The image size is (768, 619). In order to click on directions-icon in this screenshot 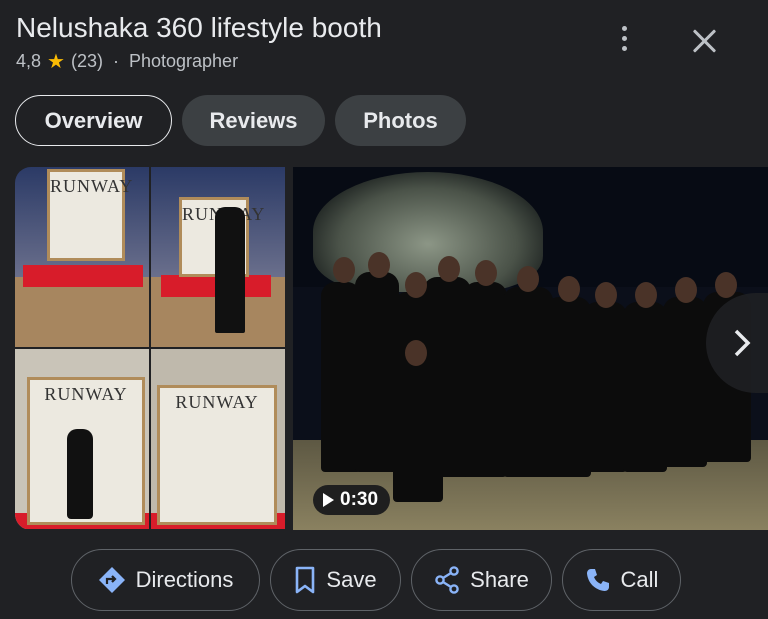, I will do `click(111, 580)`.